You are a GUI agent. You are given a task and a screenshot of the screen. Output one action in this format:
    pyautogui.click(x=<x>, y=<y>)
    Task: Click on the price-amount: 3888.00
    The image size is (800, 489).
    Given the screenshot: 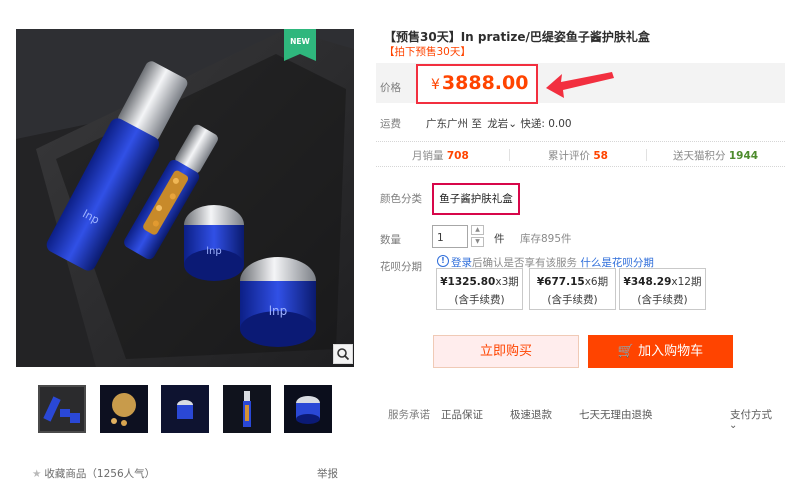 What is the action you would take?
    pyautogui.click(x=485, y=83)
    